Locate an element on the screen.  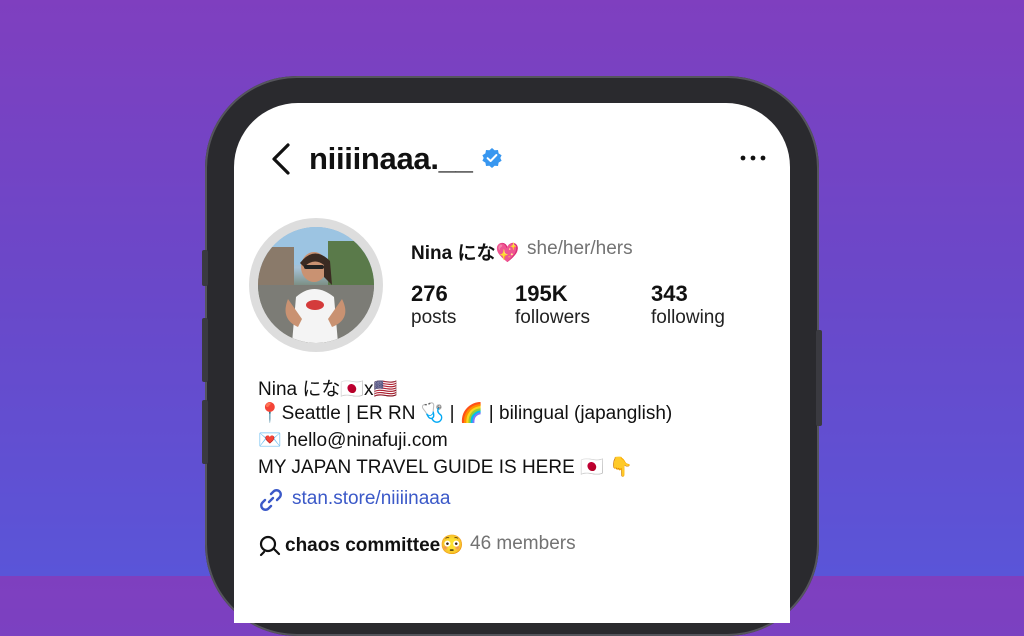
verified-badge-icon is located at coordinates (492, 158).